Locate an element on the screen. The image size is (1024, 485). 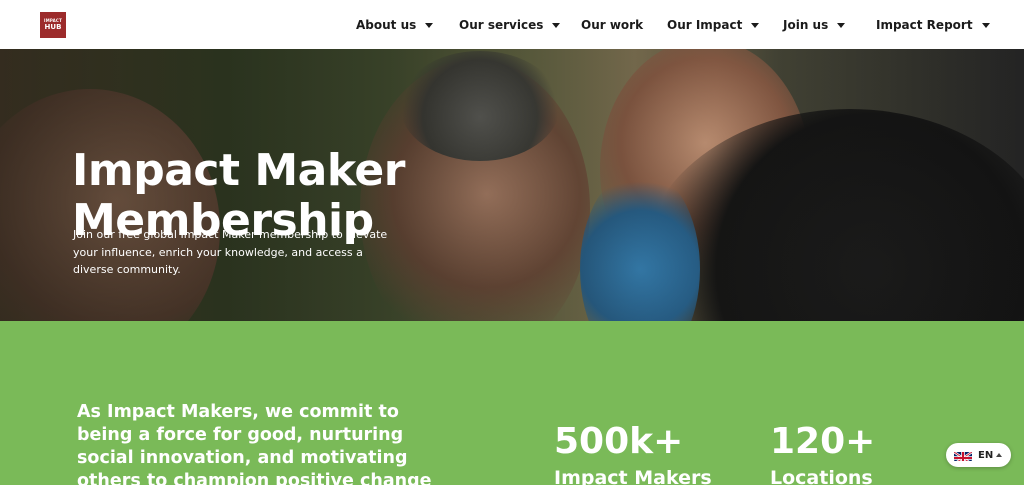
nav-our-services: Our services is located at coordinates (510, 25).